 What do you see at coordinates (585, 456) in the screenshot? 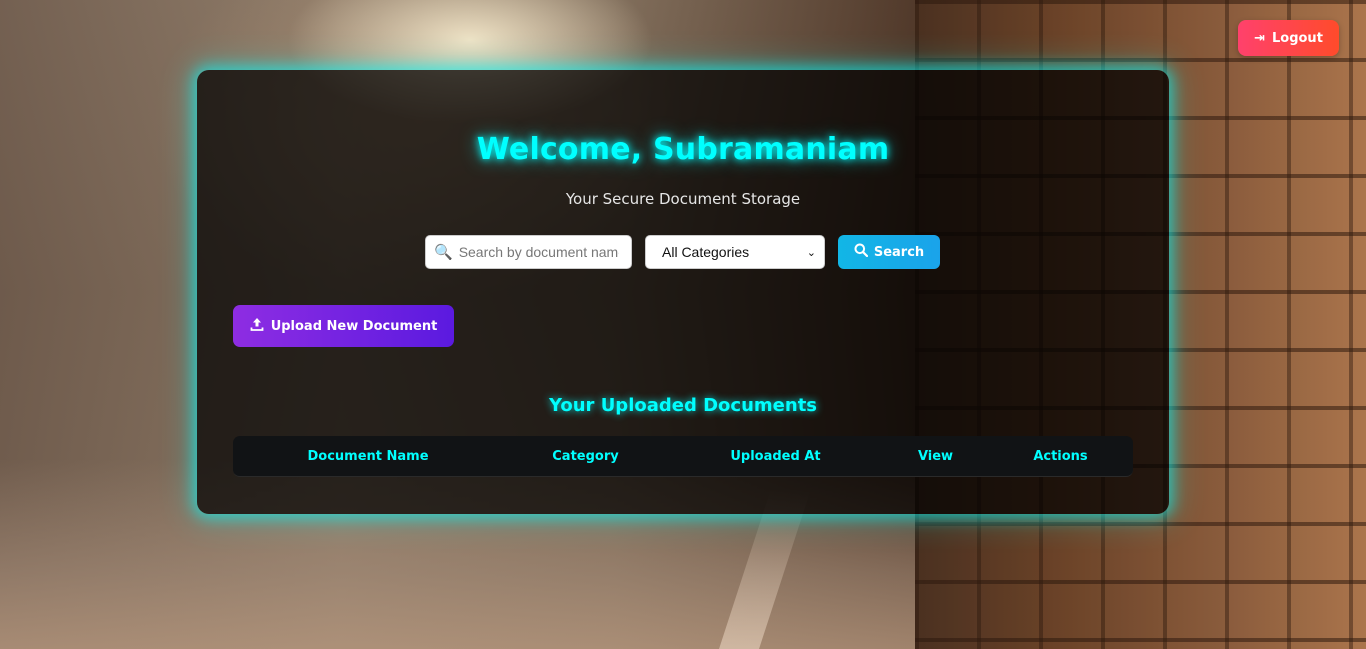
I see `column-header-category: Category` at bounding box center [585, 456].